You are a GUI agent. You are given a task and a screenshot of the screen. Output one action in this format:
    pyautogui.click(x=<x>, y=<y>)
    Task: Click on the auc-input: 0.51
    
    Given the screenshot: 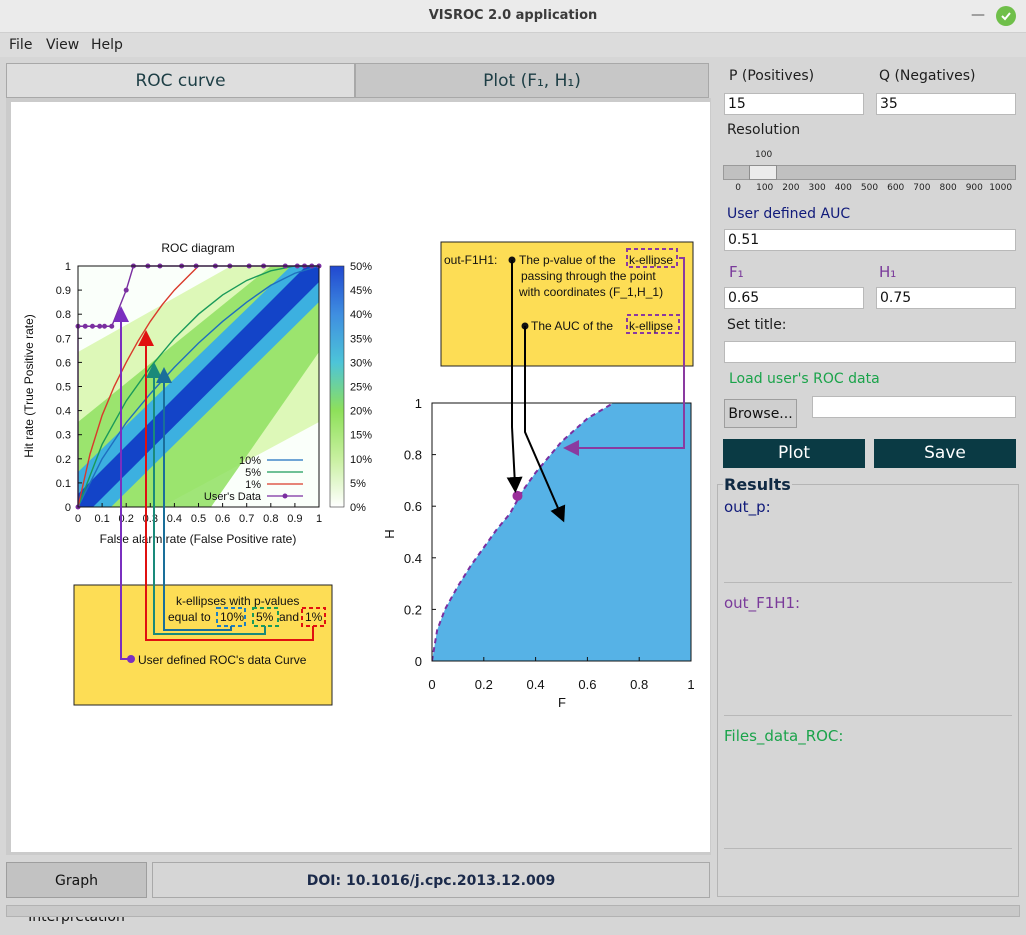 What is the action you would take?
    pyautogui.click(x=870, y=240)
    